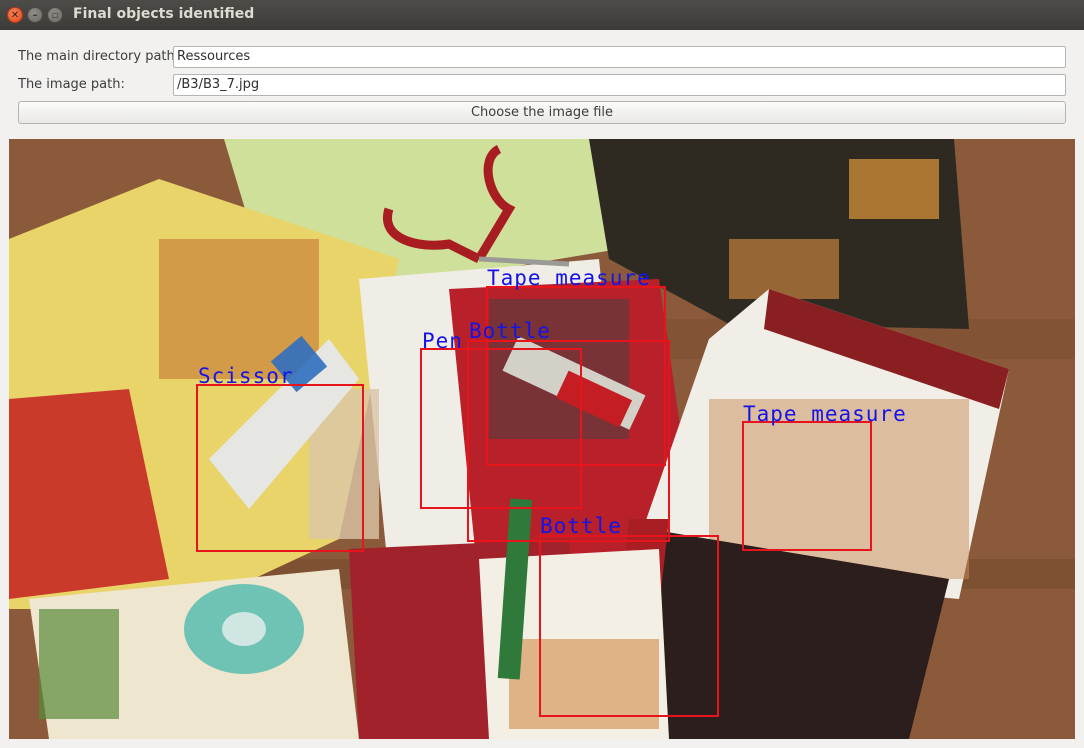 Image resolution: width=1084 pixels, height=748 pixels. What do you see at coordinates (246, 376) in the screenshot?
I see `detection-label: Scissor` at bounding box center [246, 376].